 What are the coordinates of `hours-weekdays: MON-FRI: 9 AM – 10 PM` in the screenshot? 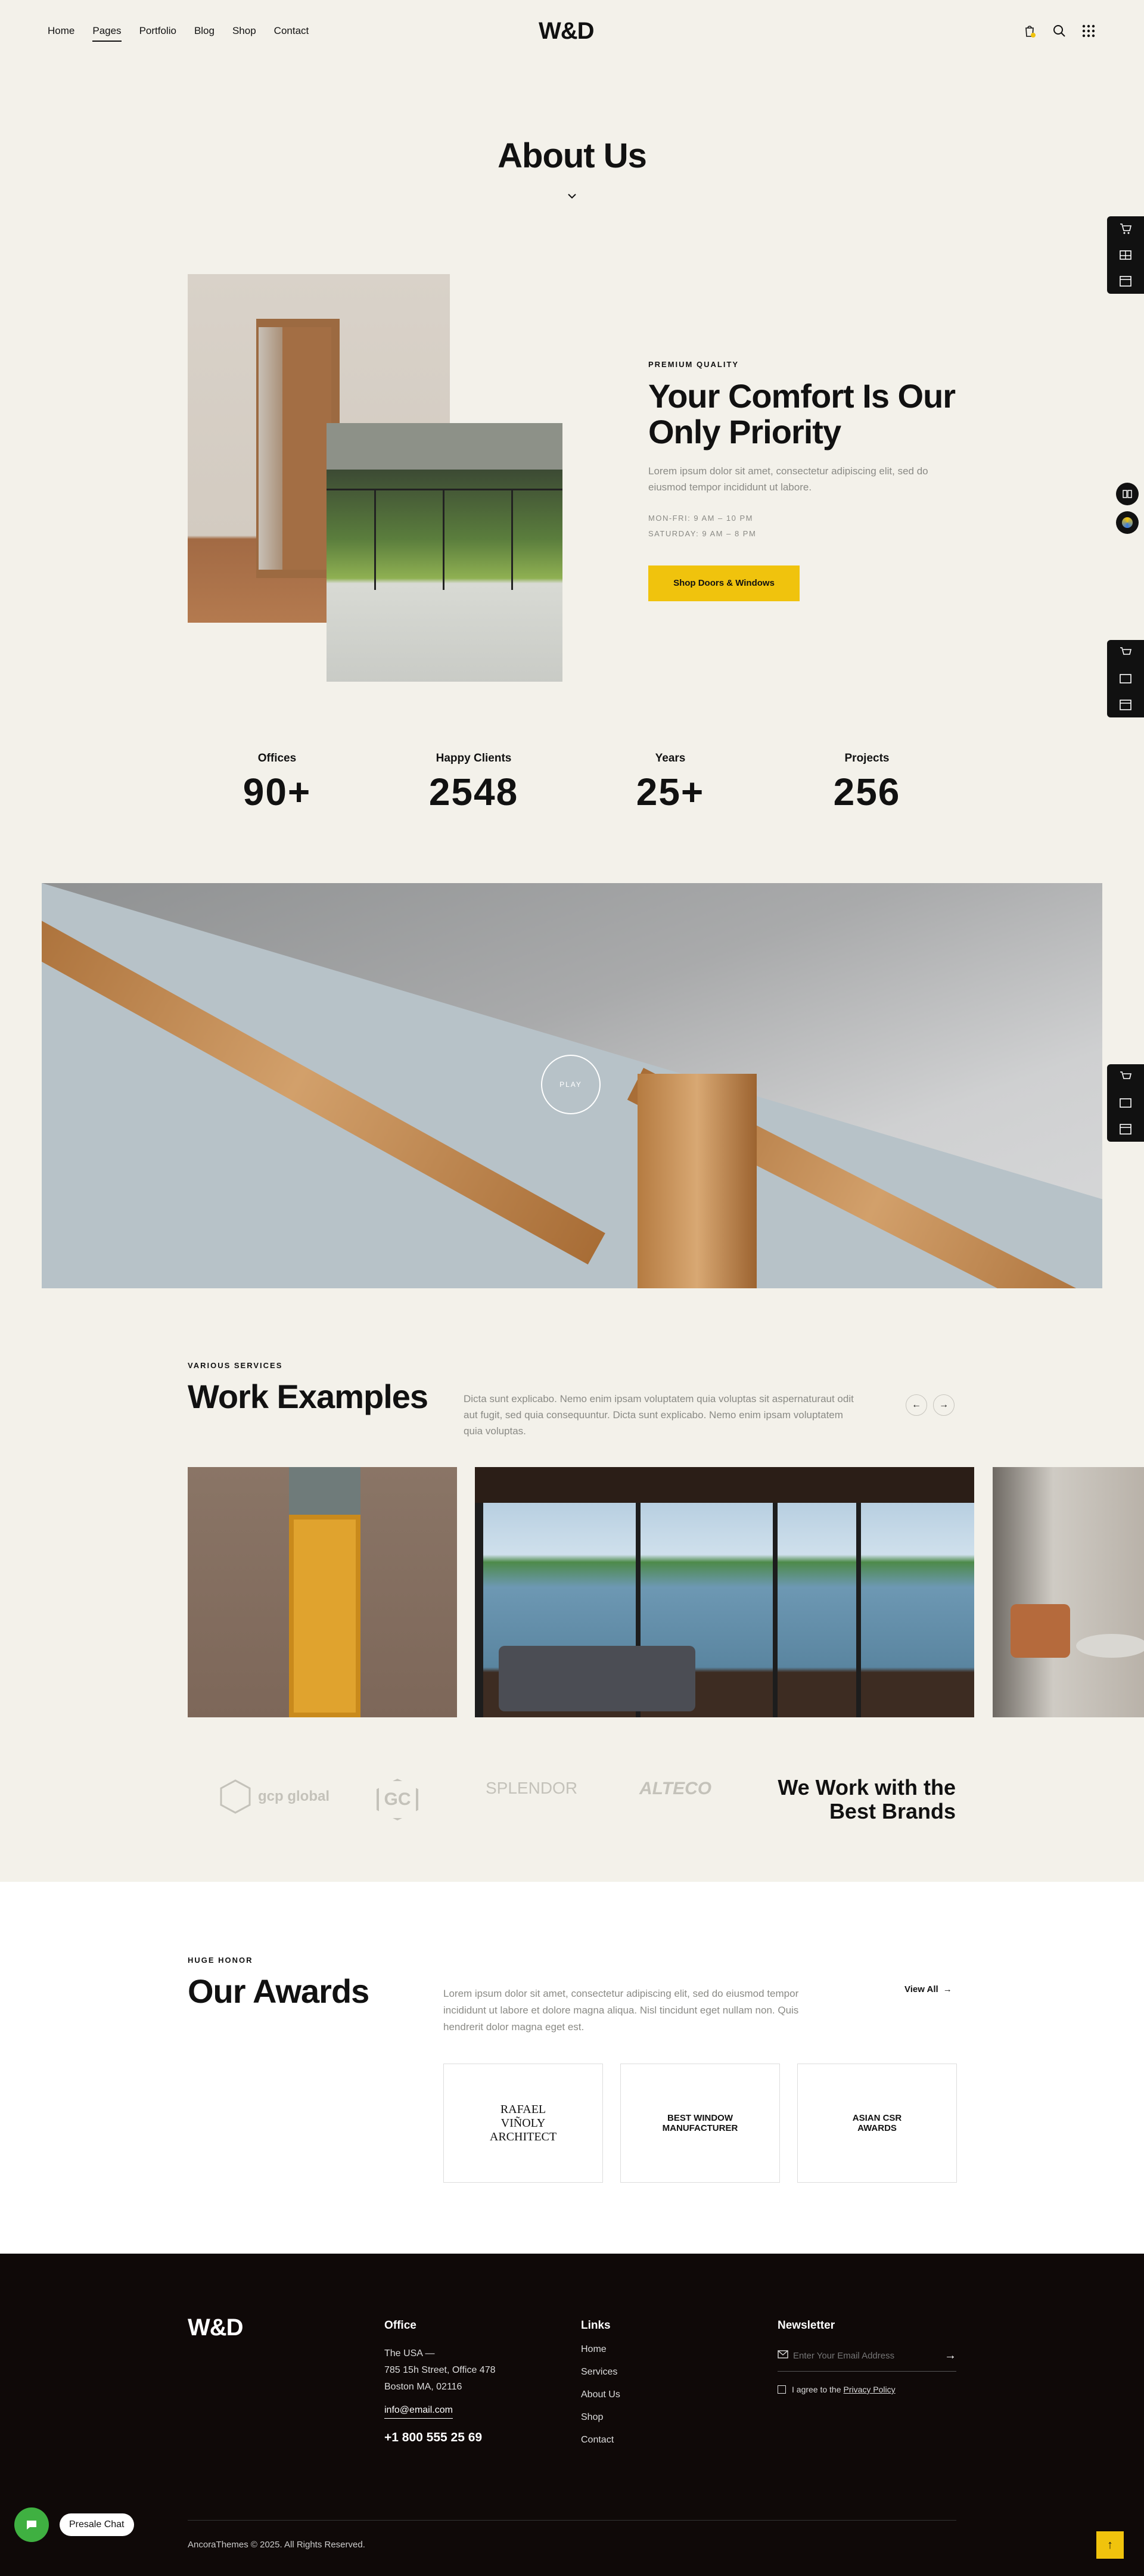 It's located at (700, 518).